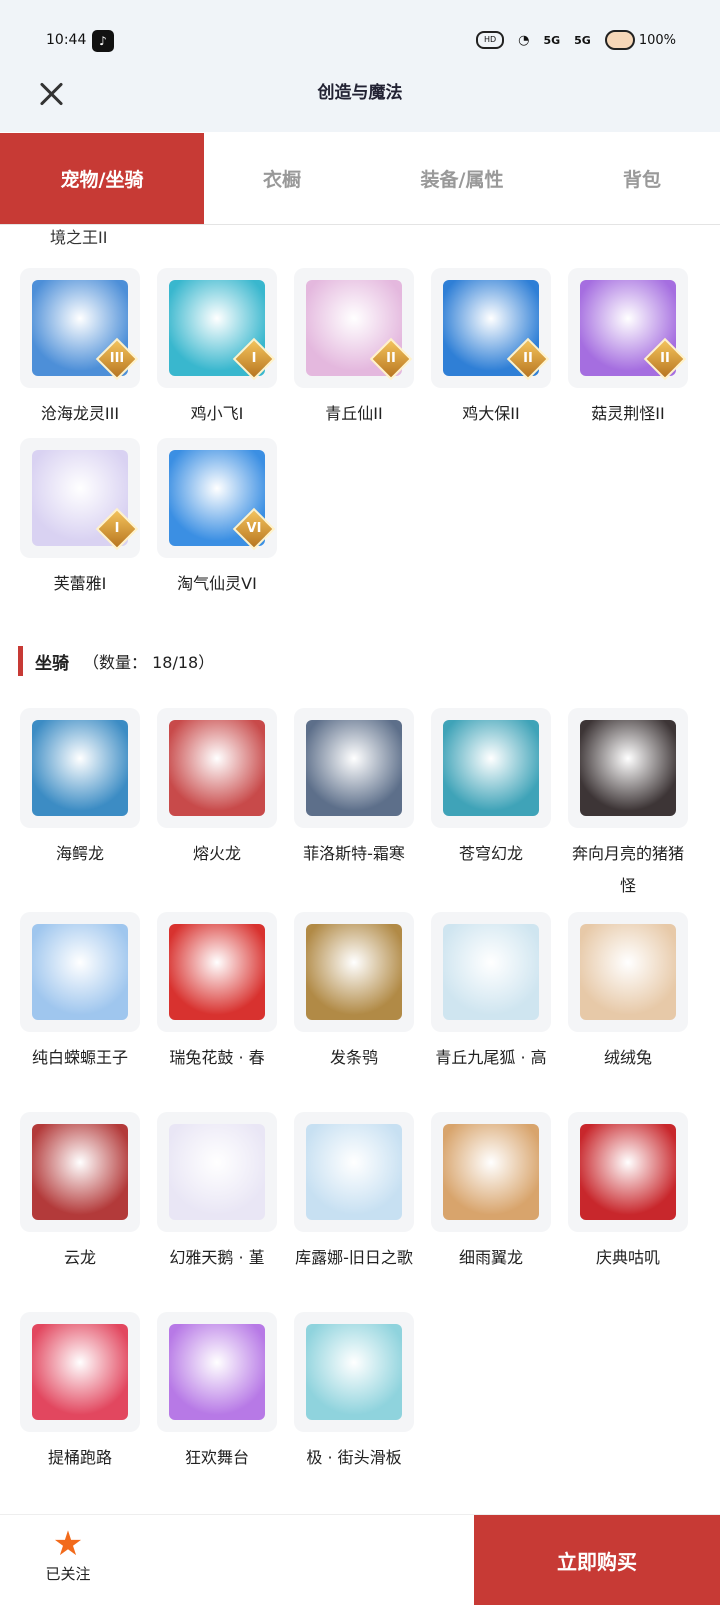  Describe the element at coordinates (552, 40) in the screenshot. I see `signal-icon-1: 5G` at that location.